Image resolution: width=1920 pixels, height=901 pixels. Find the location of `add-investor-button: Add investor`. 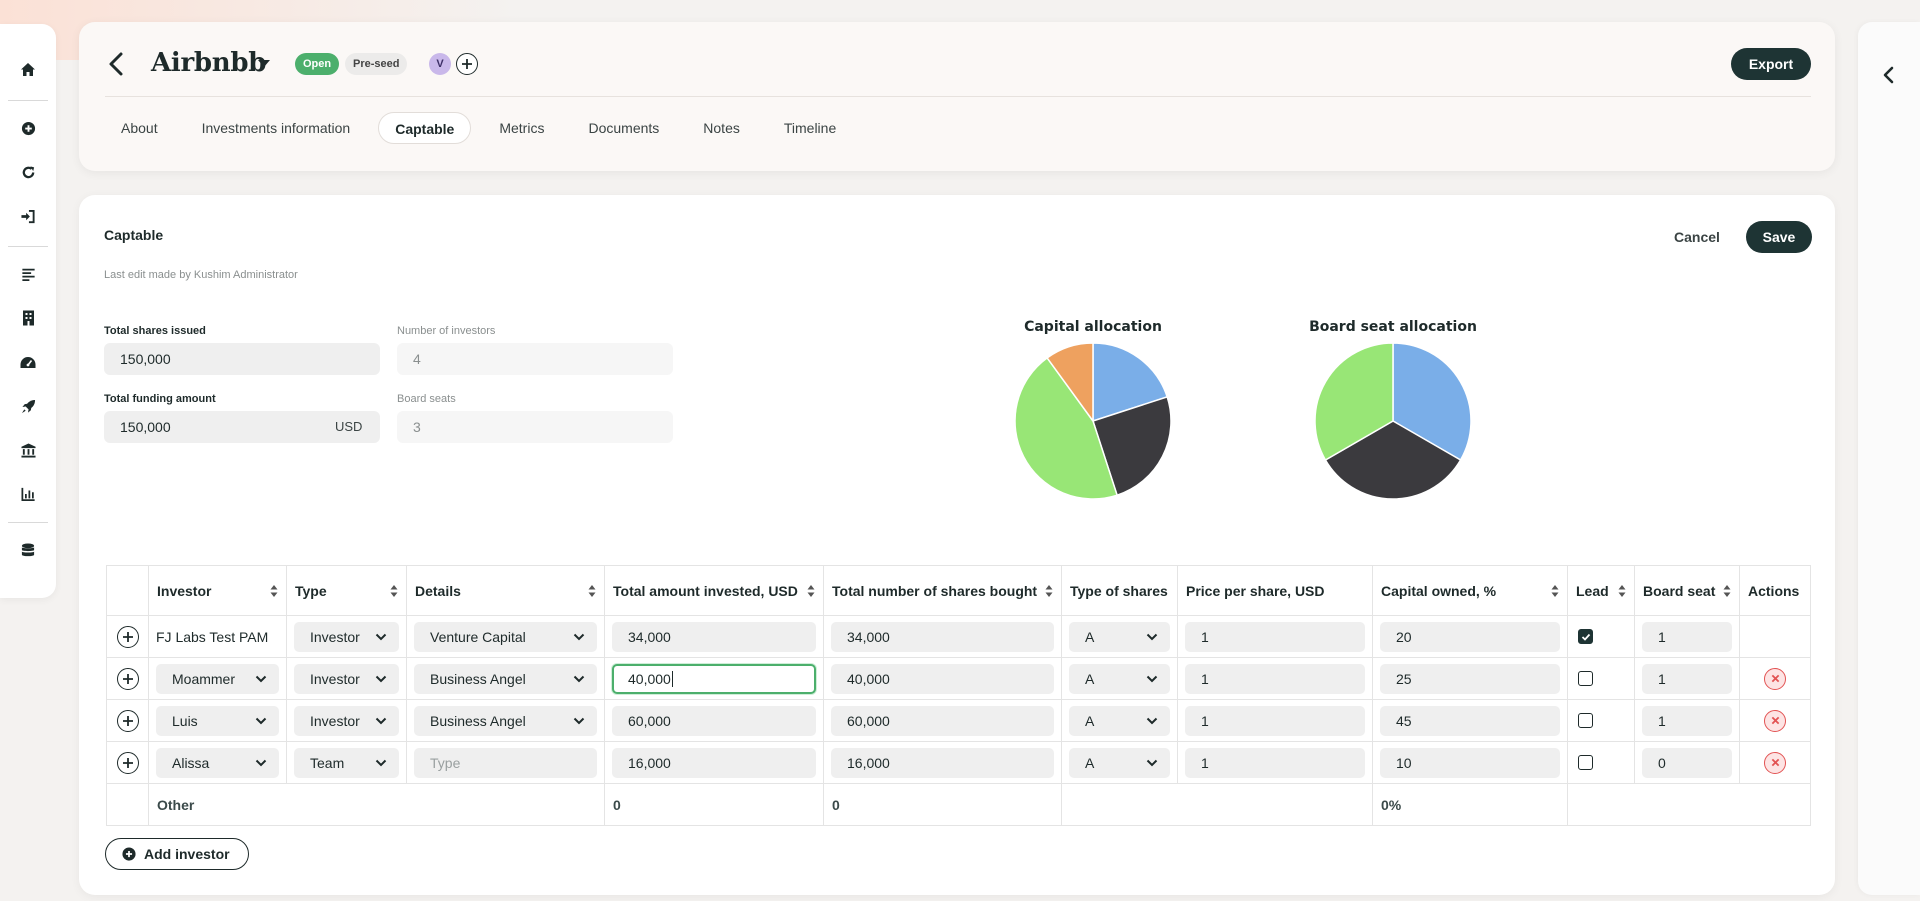

add-investor-button: Add investor is located at coordinates (177, 854).